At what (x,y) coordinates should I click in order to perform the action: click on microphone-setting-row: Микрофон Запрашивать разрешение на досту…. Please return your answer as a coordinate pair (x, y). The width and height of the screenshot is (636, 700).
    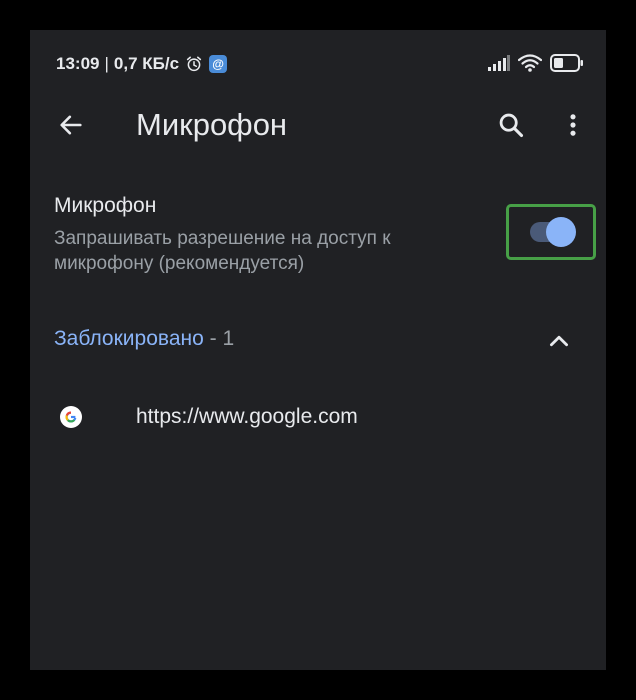
    Looking at the image, I should click on (318, 230).